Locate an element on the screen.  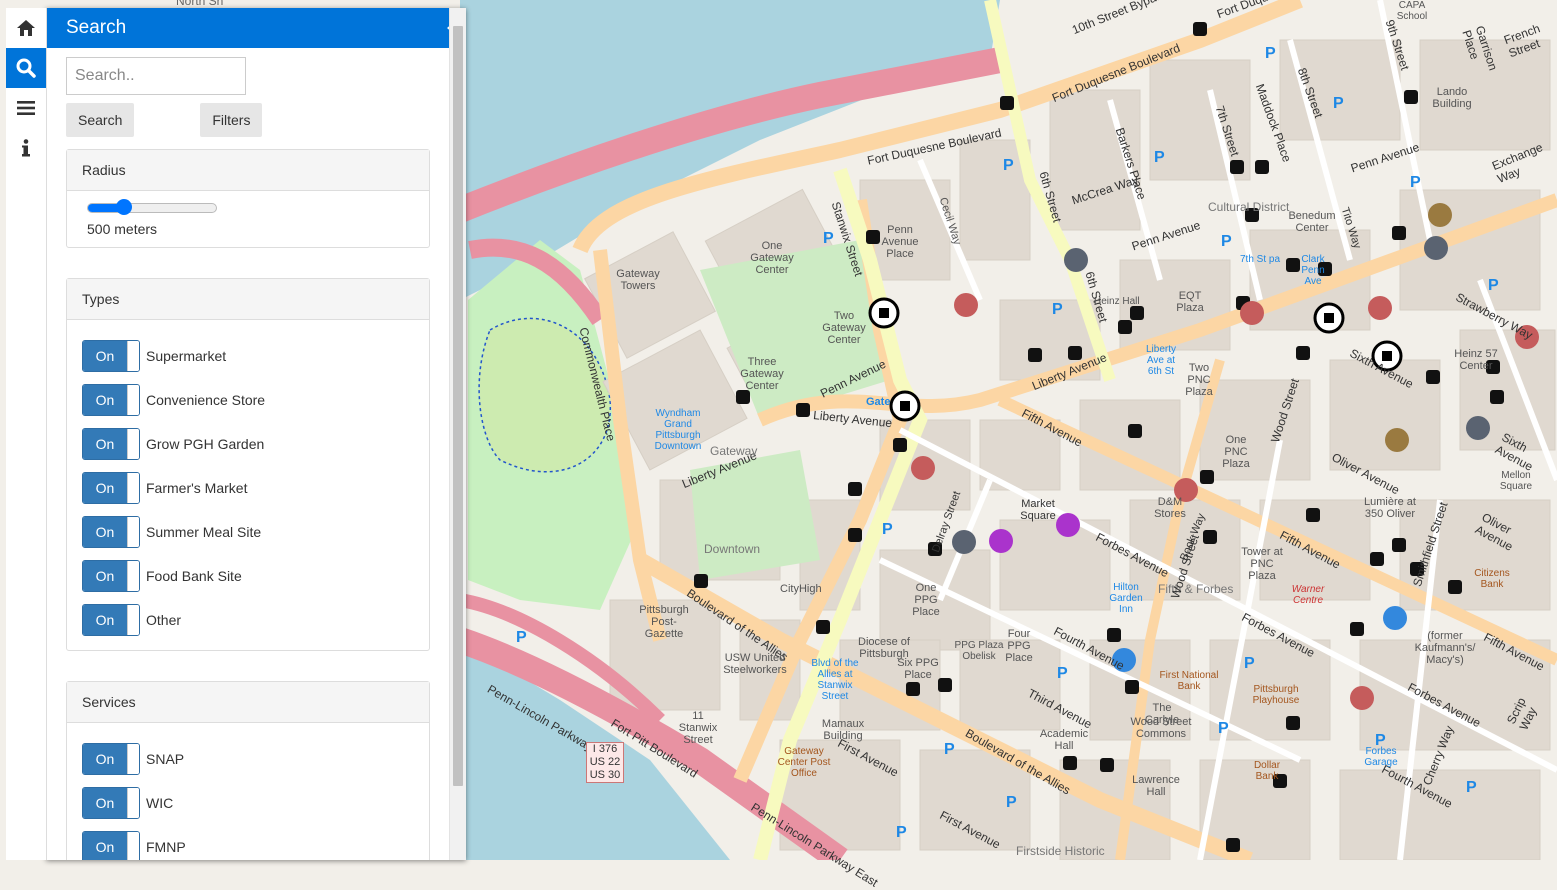
panel-title: Search is located at coordinates (96, 27).